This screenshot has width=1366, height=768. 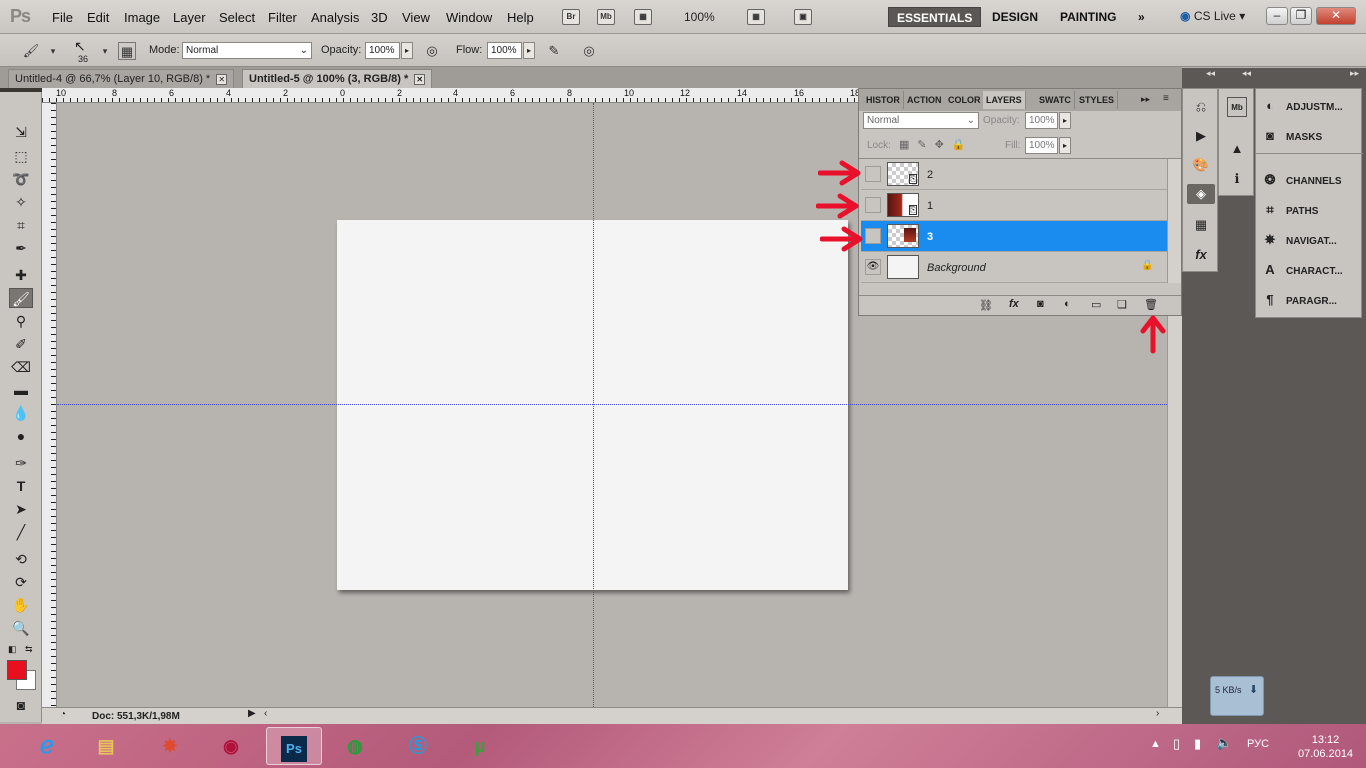 What do you see at coordinates (21, 486) in the screenshot?
I see `type-tool-icon: T` at bounding box center [21, 486].